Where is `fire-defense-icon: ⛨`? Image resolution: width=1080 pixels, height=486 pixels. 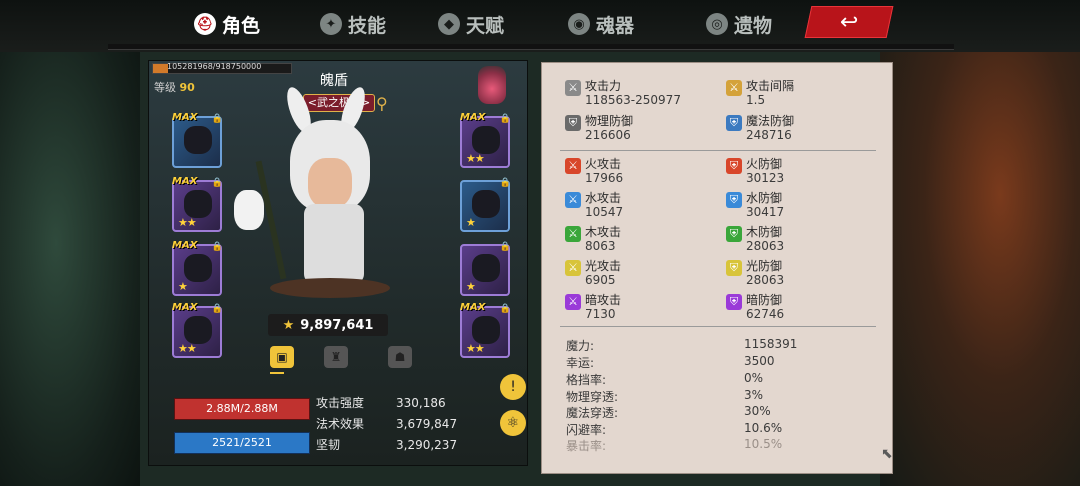
fire-defense-icon: ⛨ is located at coordinates (734, 166).